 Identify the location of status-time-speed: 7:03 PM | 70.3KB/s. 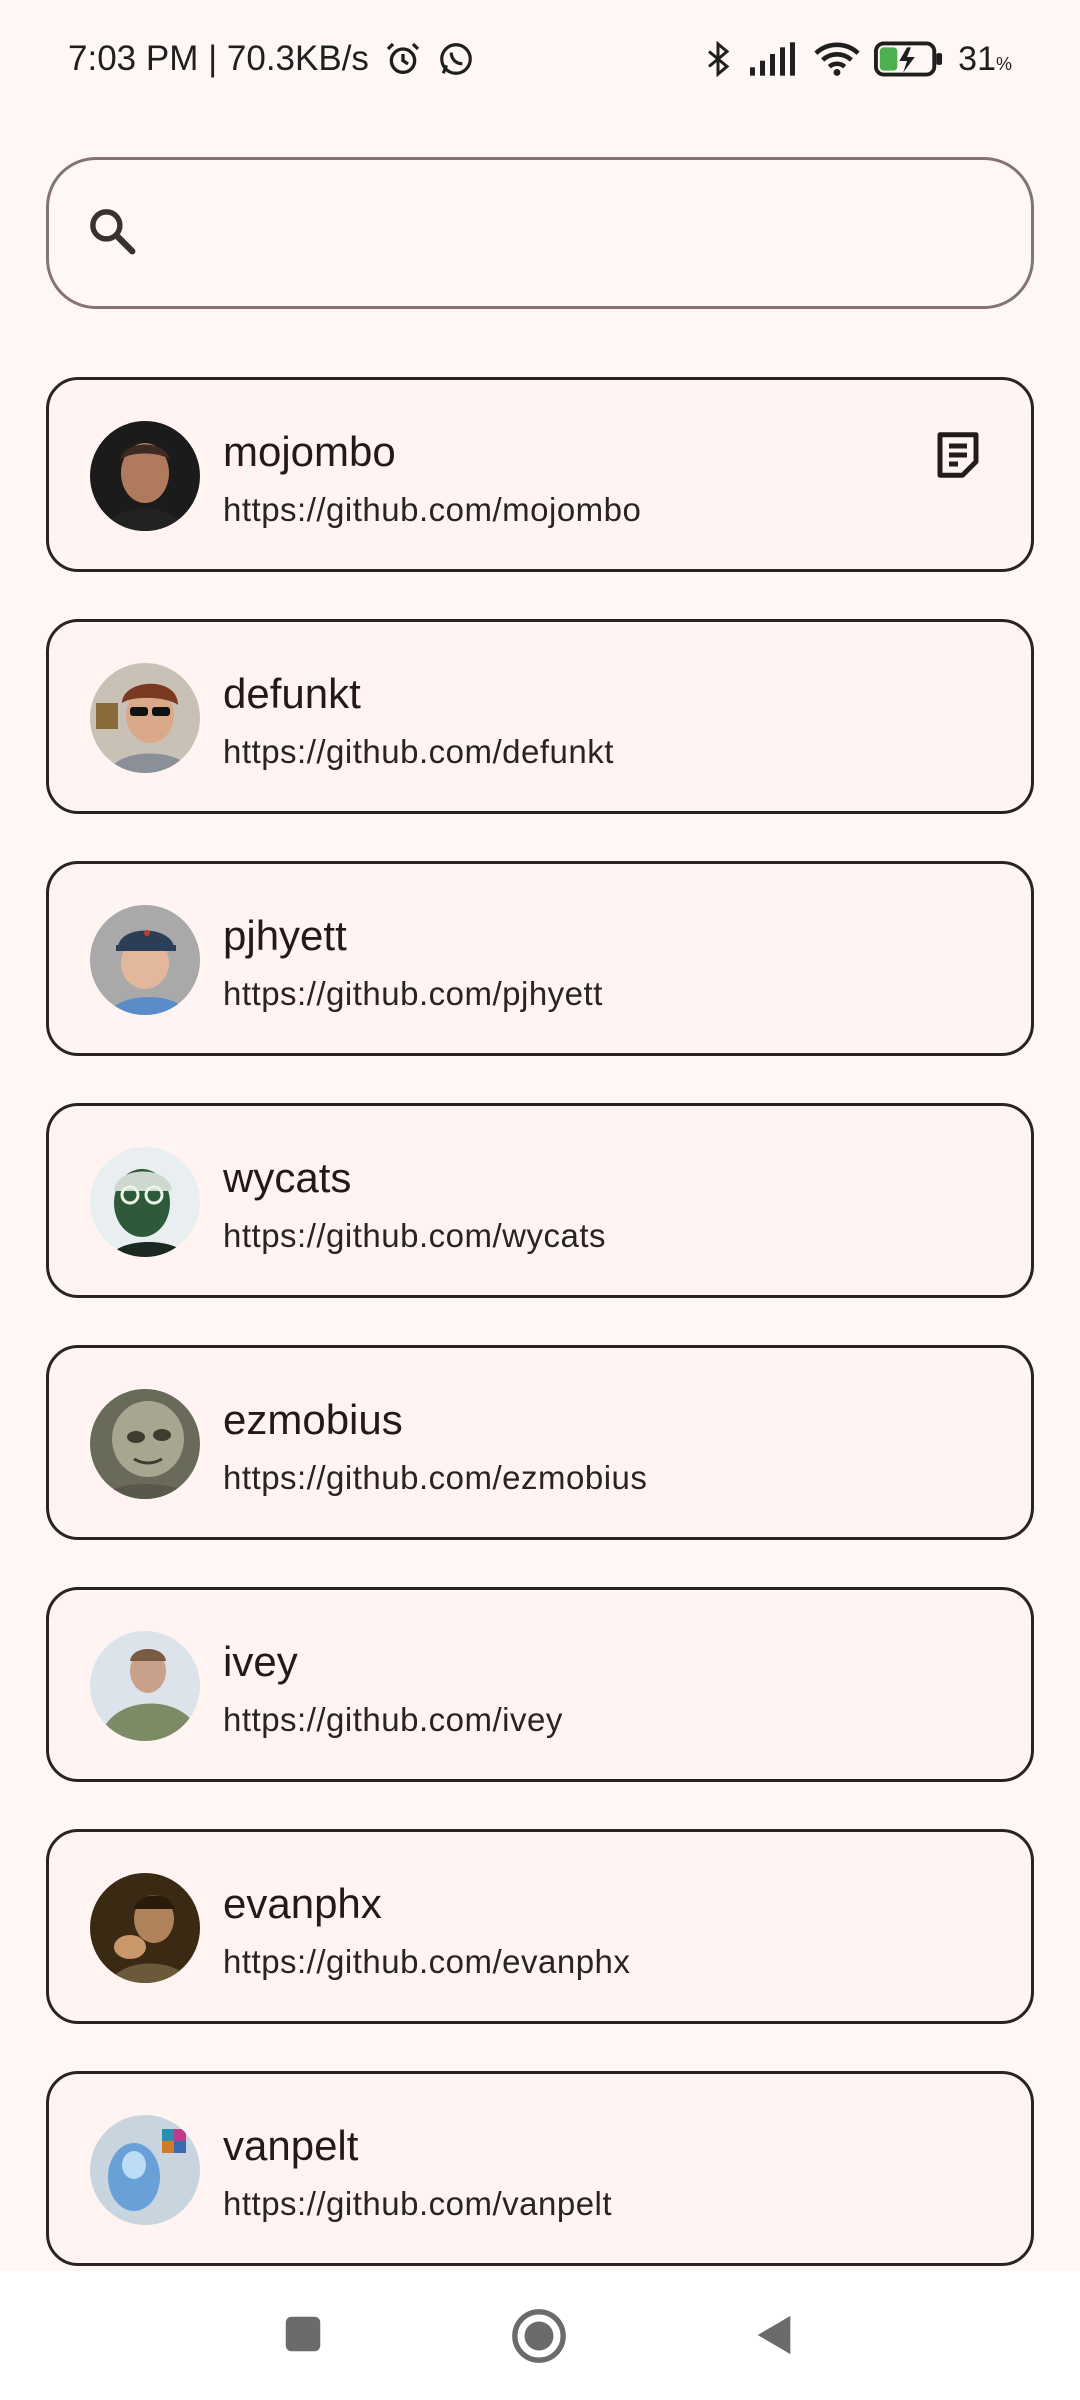
(218, 58).